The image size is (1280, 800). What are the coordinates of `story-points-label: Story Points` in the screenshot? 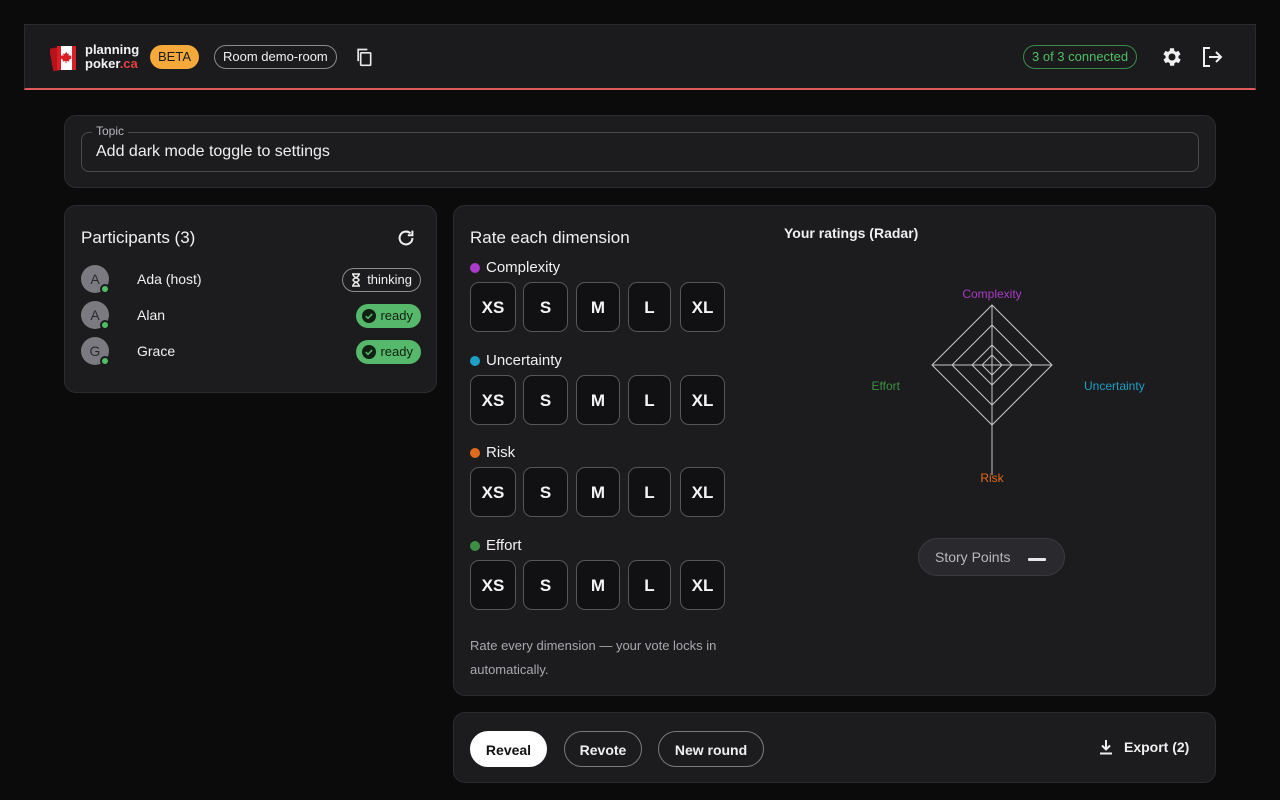 It's located at (973, 557).